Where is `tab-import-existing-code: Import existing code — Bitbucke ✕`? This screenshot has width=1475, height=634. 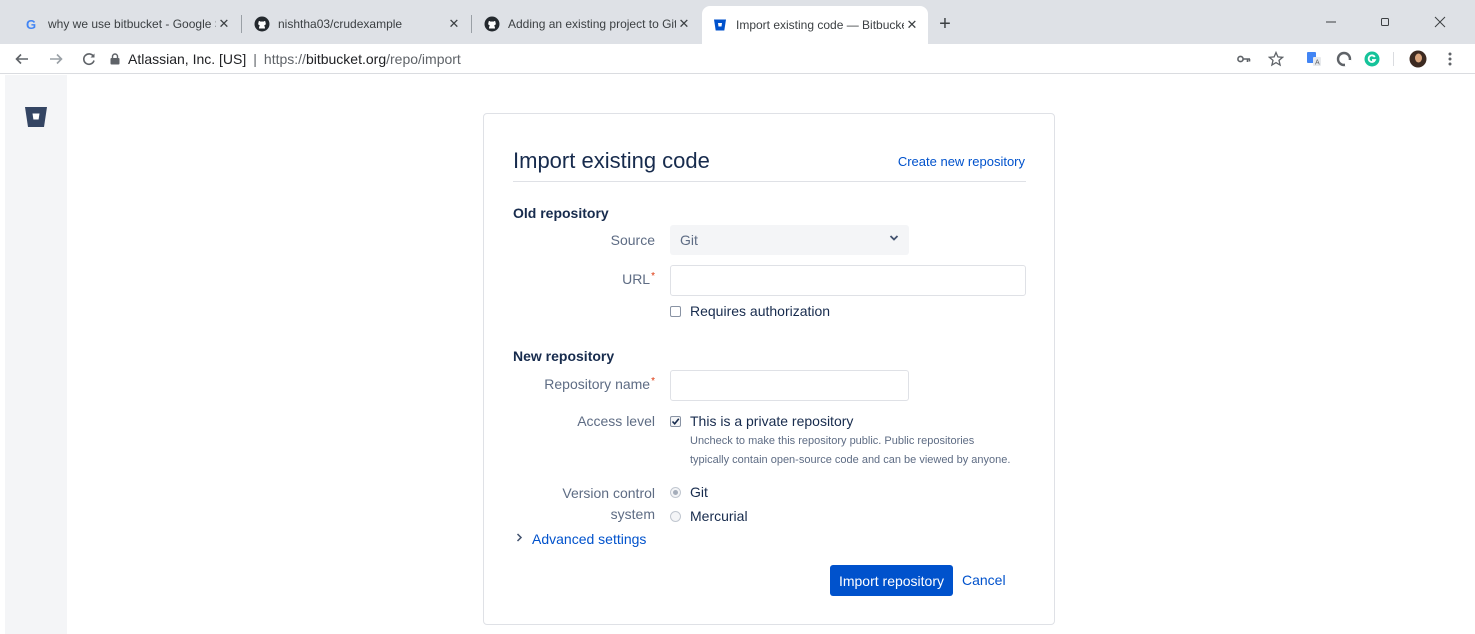 tab-import-existing-code: Import existing code — Bitbucke ✕ is located at coordinates (815, 25).